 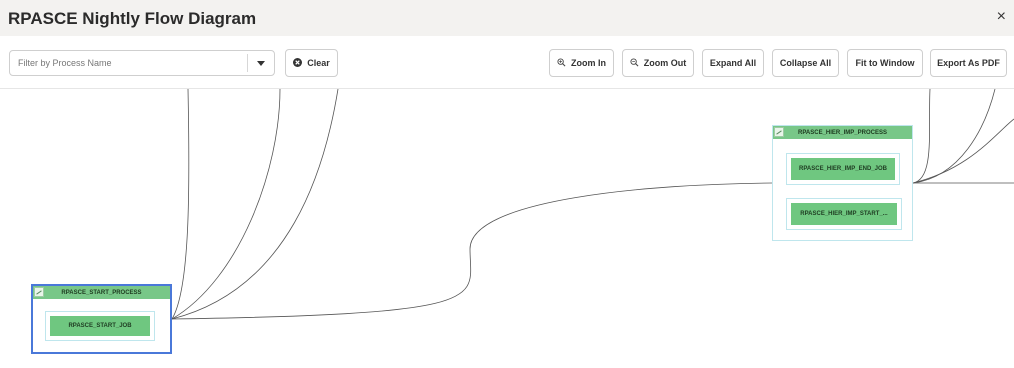 I want to click on clear-button: Clear, so click(x=311, y=63).